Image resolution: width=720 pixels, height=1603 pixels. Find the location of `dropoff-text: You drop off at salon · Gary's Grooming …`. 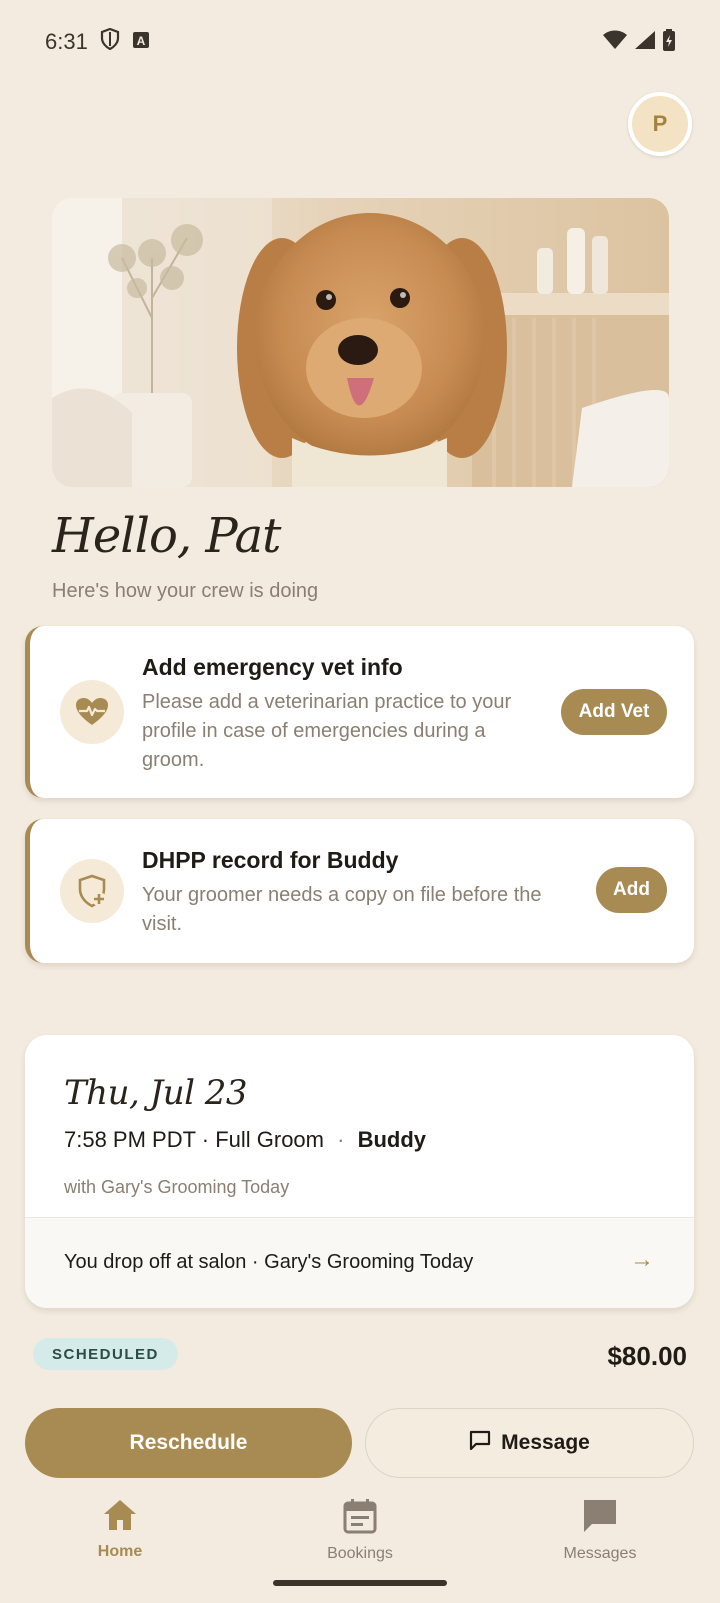

dropoff-text: You drop off at salon · Gary's Grooming … is located at coordinates (269, 1262).